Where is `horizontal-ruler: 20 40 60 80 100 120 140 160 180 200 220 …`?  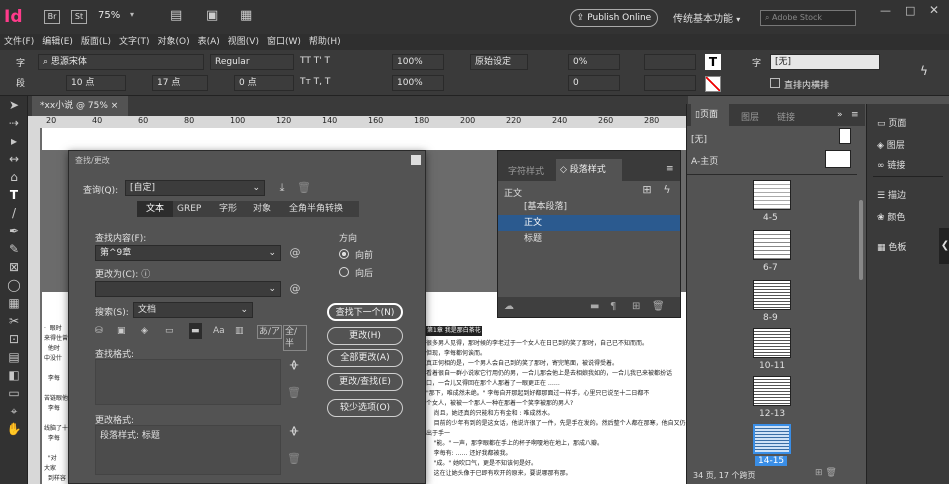 horizontal-ruler: 20 40 60 80 100 120 140 160 180 200 220 … is located at coordinates (364, 122).